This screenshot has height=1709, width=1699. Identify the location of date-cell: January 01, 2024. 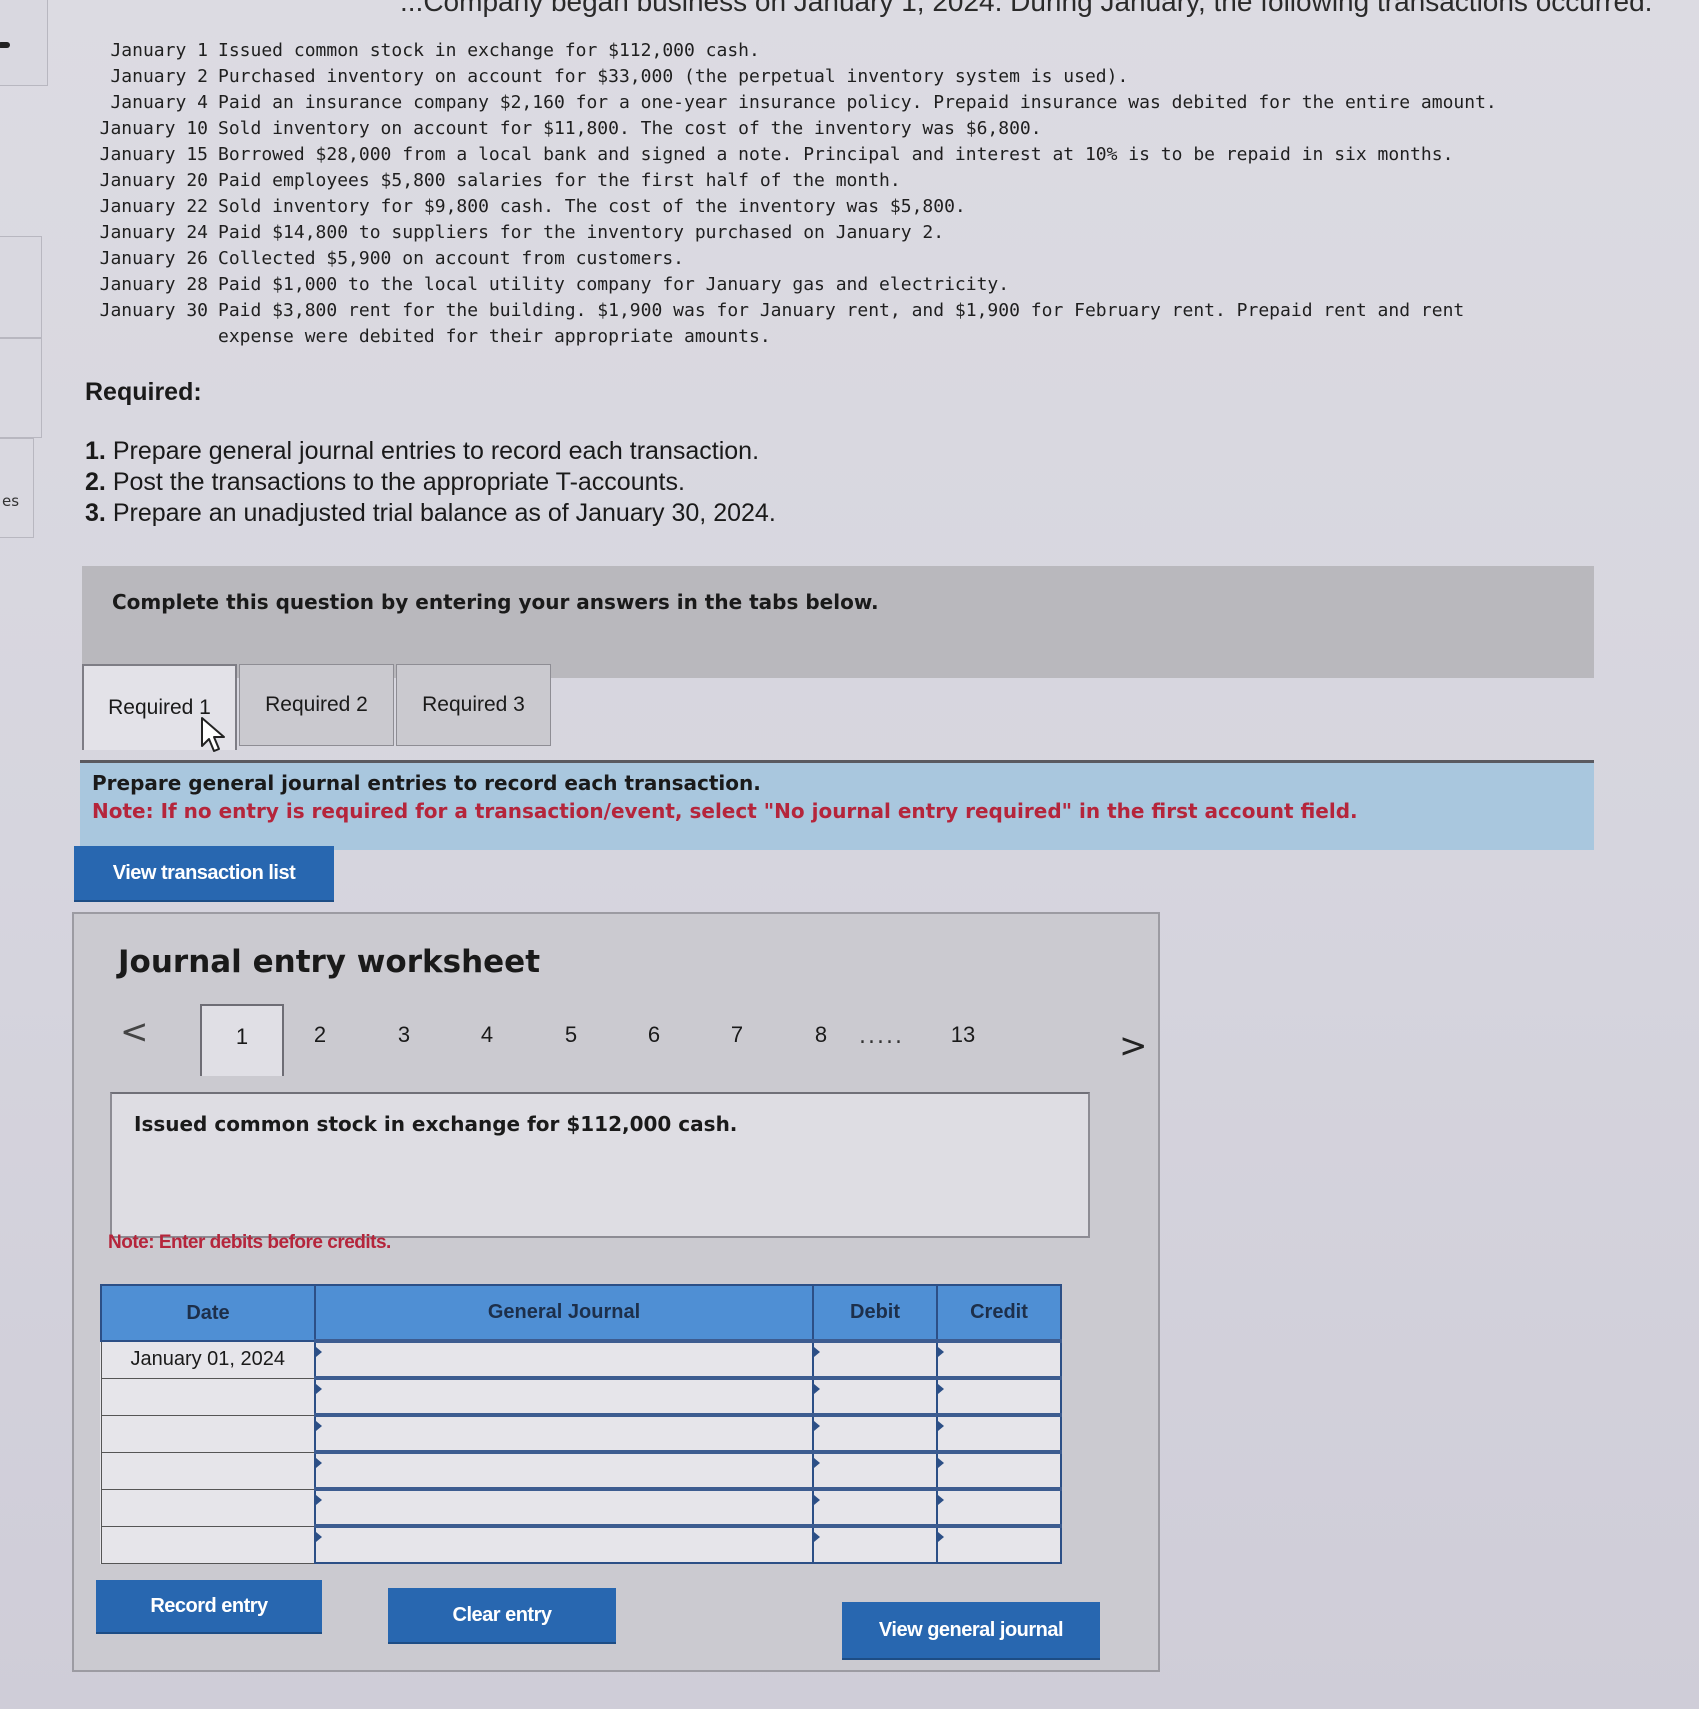
(208, 1359).